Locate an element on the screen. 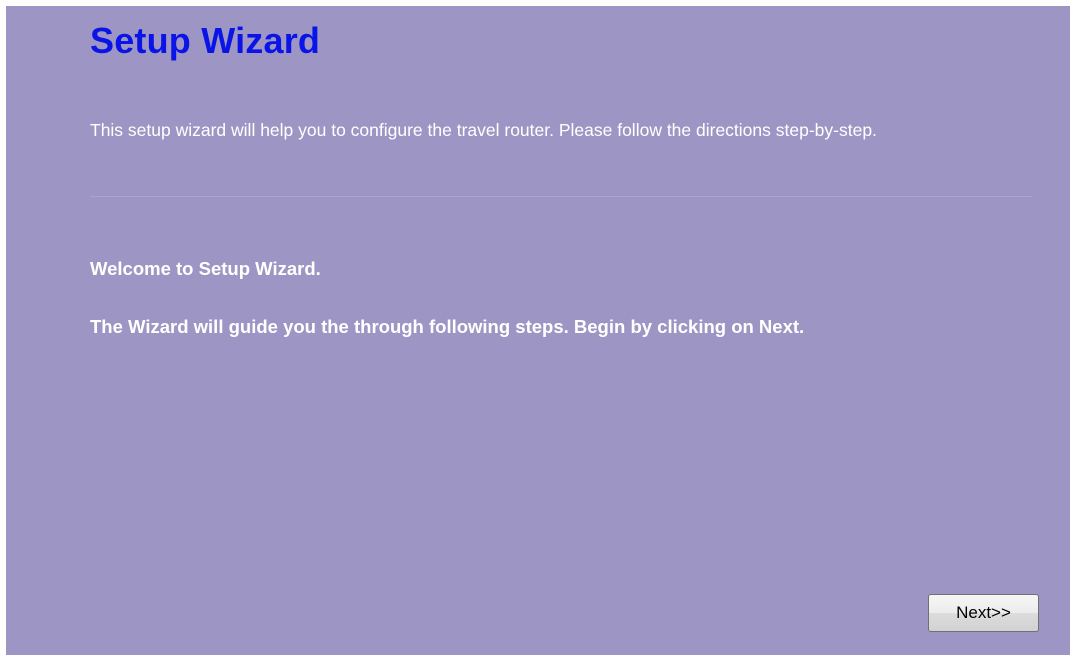 This screenshot has height=655, width=1070. next-button: Next>> is located at coordinates (983, 613).